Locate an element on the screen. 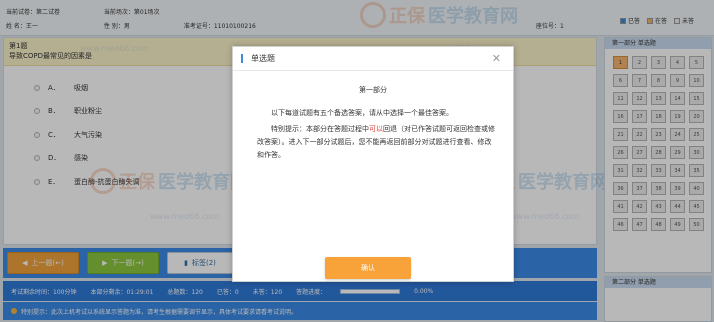 Image resolution: width=714 pixels, height=322 pixels. part-title: 第一部分 is located at coordinates (373, 90).